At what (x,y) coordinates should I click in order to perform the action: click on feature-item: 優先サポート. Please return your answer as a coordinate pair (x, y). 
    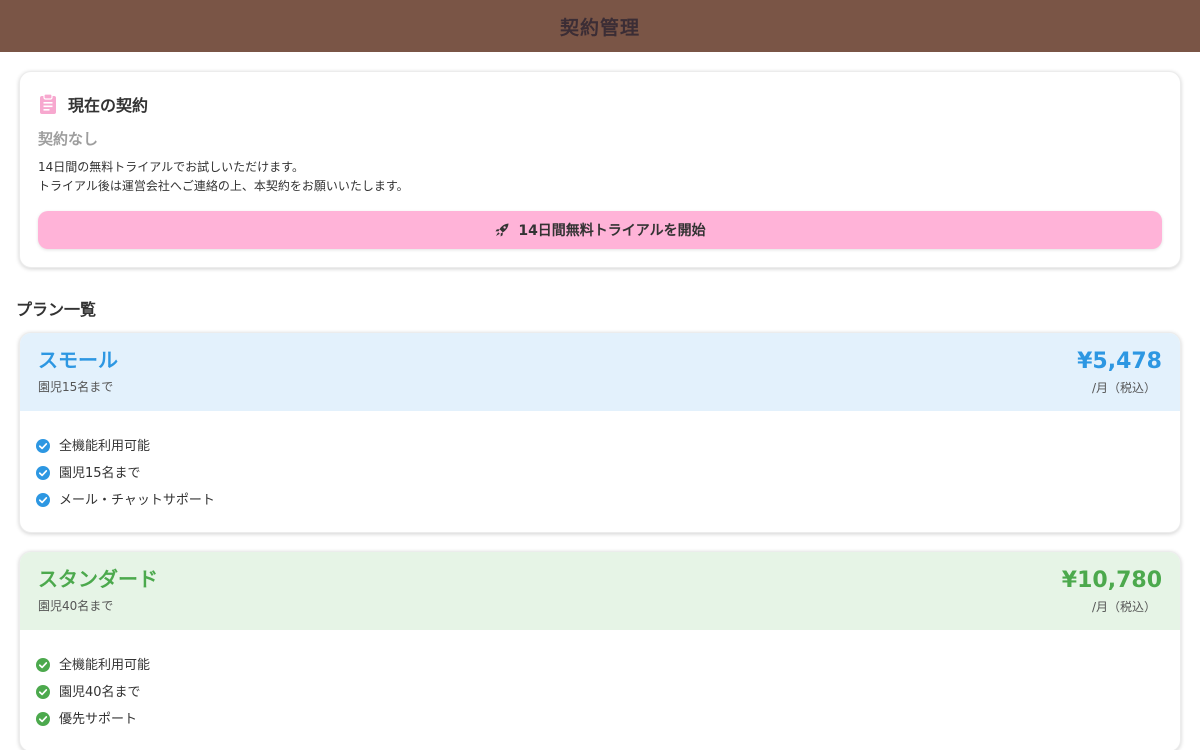
    Looking at the image, I should click on (599, 717).